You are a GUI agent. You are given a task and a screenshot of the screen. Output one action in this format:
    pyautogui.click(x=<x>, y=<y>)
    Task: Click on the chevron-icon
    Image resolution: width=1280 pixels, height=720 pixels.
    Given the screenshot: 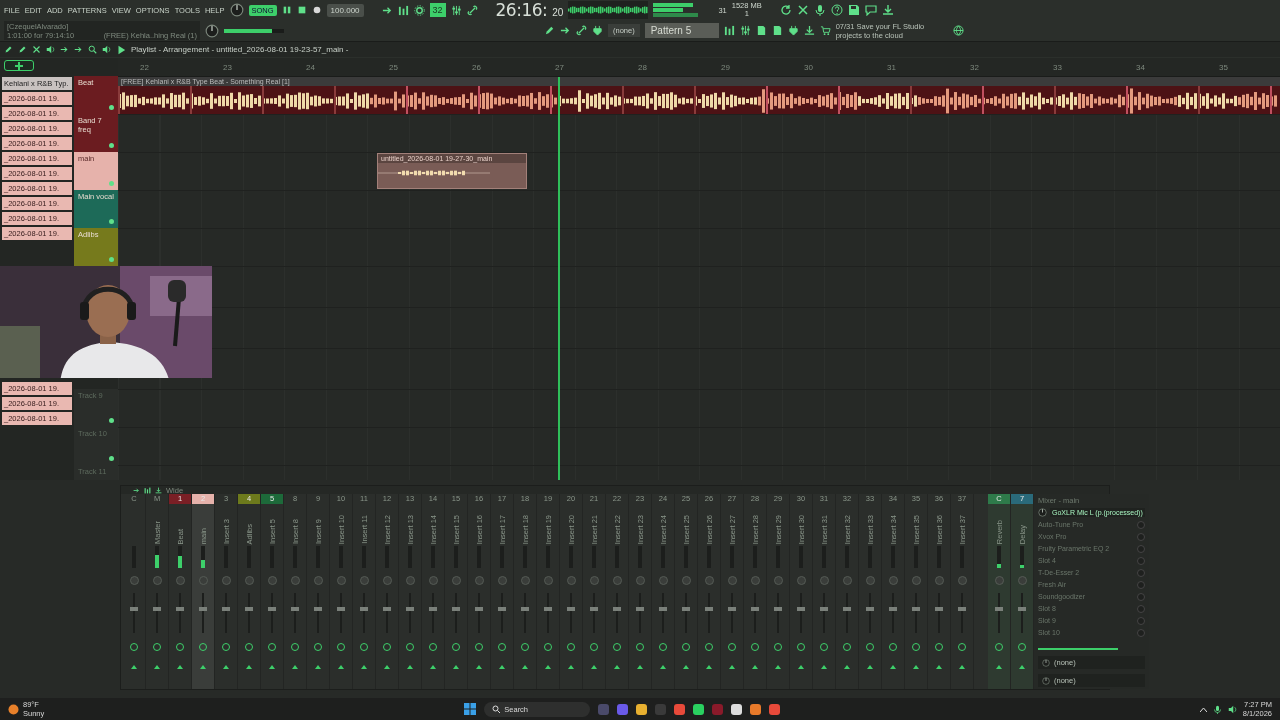 What is the action you would take?
    pyautogui.click(x=1203, y=709)
    